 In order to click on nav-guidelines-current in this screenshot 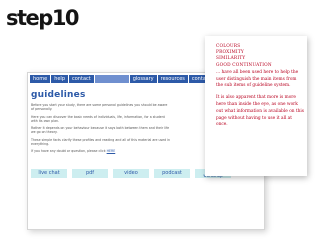, I will do `click(111, 79)`.